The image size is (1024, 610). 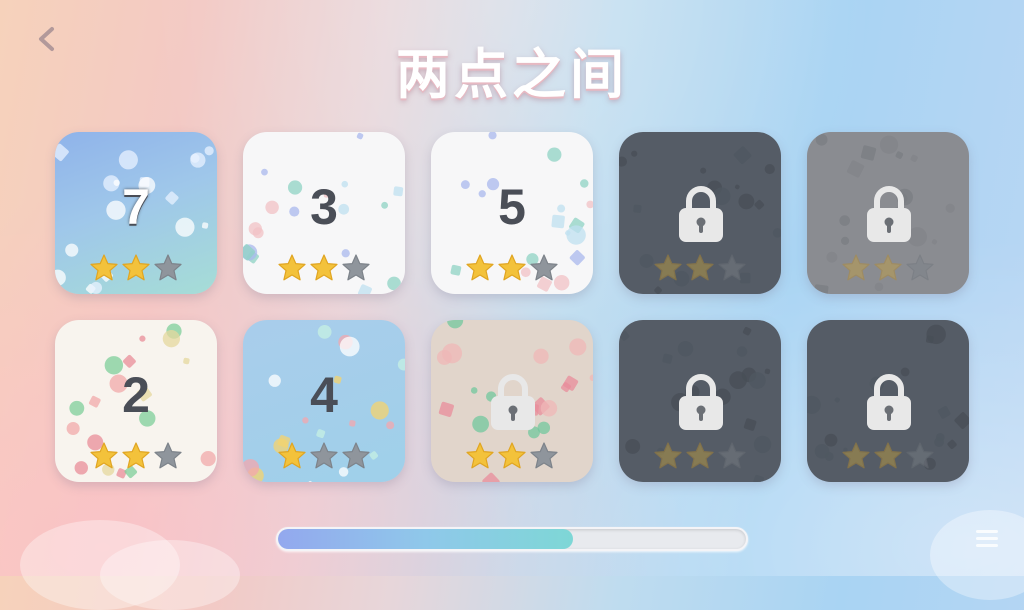 What do you see at coordinates (425, 539) in the screenshot?
I see `progress-fill` at bounding box center [425, 539].